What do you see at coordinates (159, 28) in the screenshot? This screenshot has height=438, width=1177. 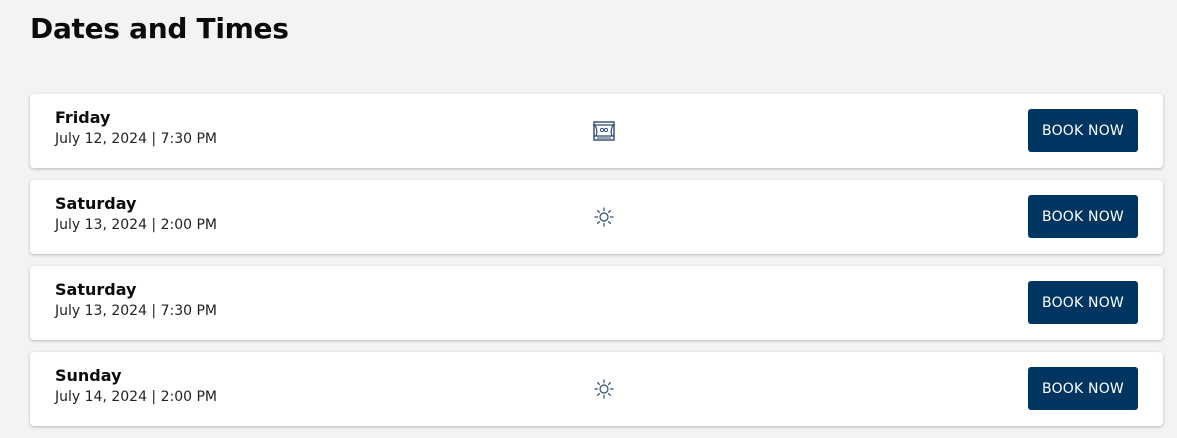 I see `page-title: Dates and Times` at bounding box center [159, 28].